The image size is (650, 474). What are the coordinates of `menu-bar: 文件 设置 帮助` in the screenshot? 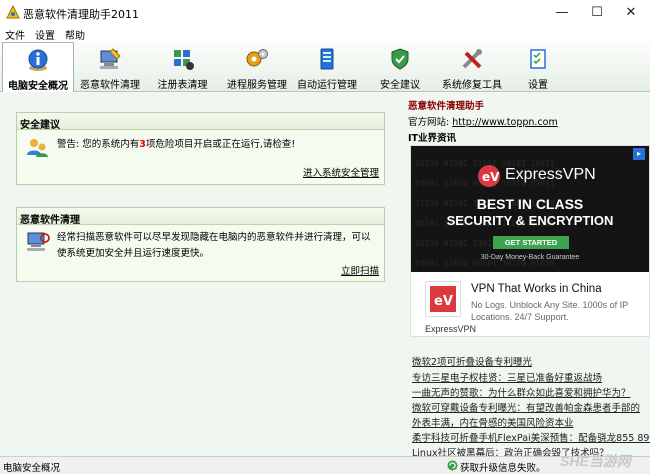 It's located at (325, 33).